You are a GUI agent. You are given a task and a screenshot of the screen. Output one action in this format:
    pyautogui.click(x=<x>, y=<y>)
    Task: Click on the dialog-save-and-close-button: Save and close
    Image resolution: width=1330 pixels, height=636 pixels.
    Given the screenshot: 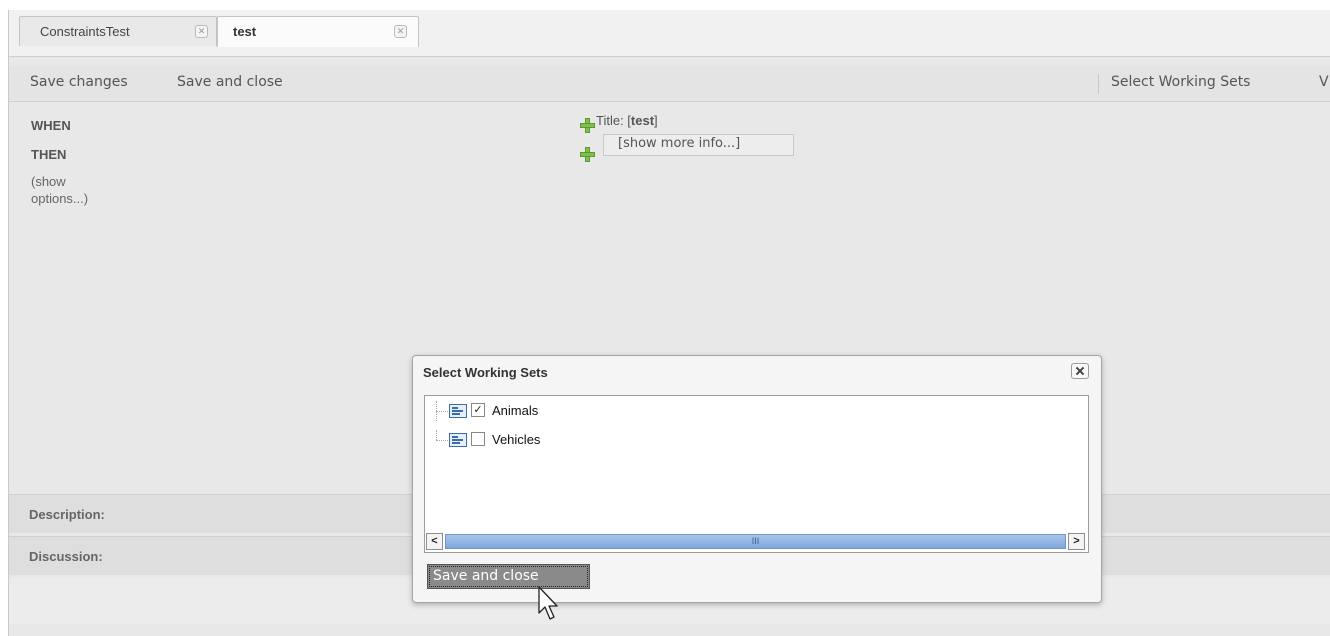 What is the action you would take?
    pyautogui.click(x=508, y=576)
    